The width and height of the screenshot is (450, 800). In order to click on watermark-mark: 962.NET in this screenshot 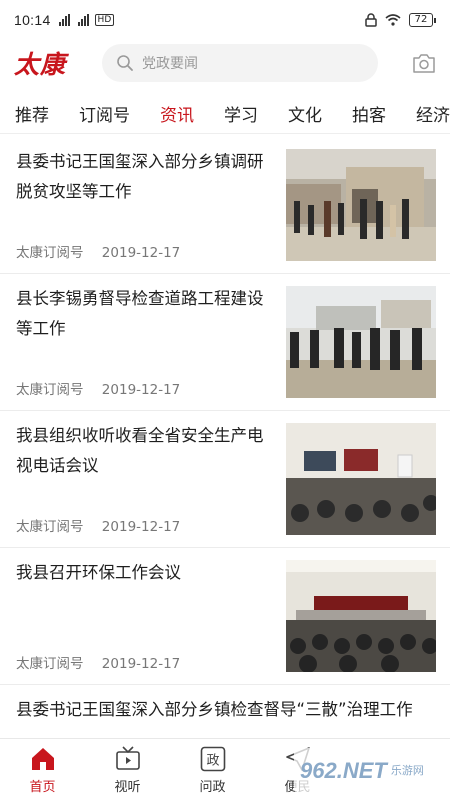, I will do `click(343, 770)`.